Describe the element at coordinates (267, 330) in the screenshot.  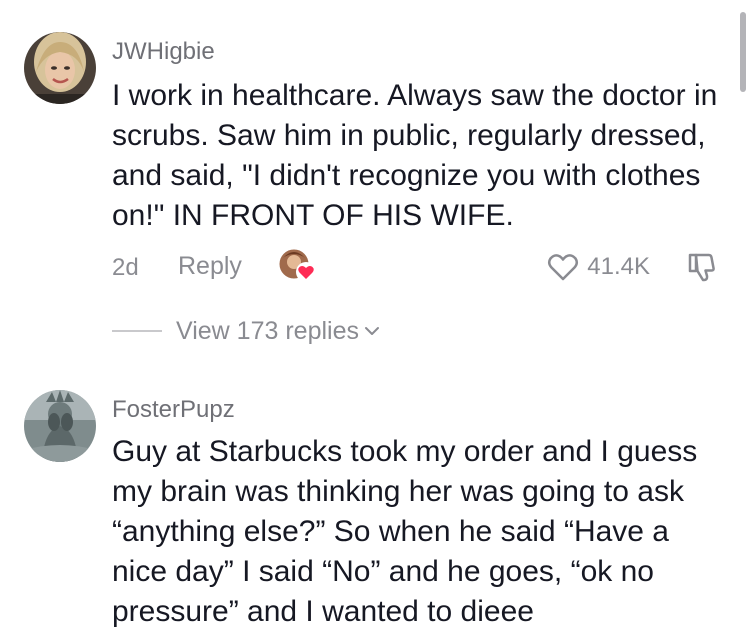
I see `view-replies-label: View 173 replies` at that location.